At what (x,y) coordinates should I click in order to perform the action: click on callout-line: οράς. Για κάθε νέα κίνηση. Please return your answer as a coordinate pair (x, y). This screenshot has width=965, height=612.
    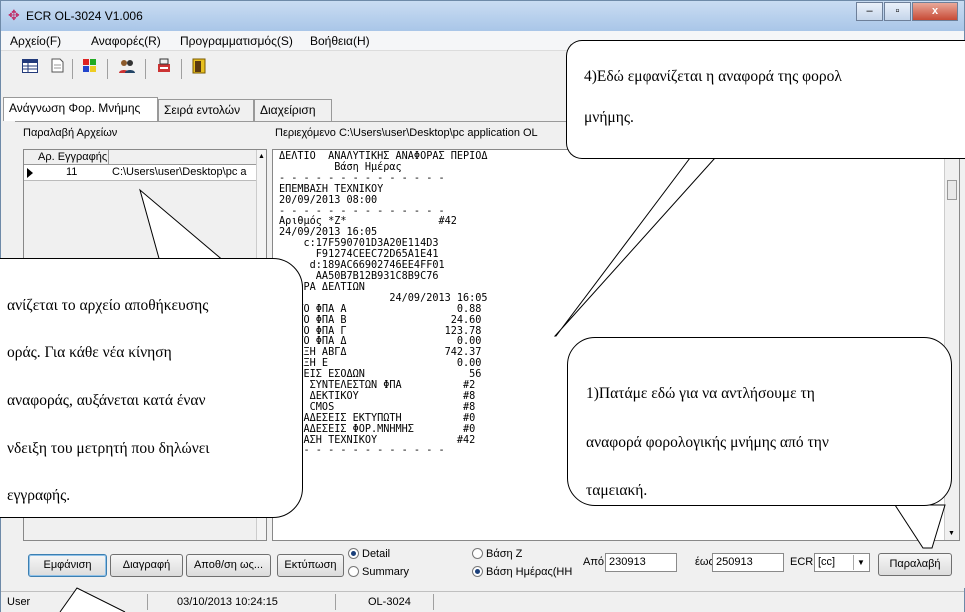
    Looking at the image, I should click on (89, 352).